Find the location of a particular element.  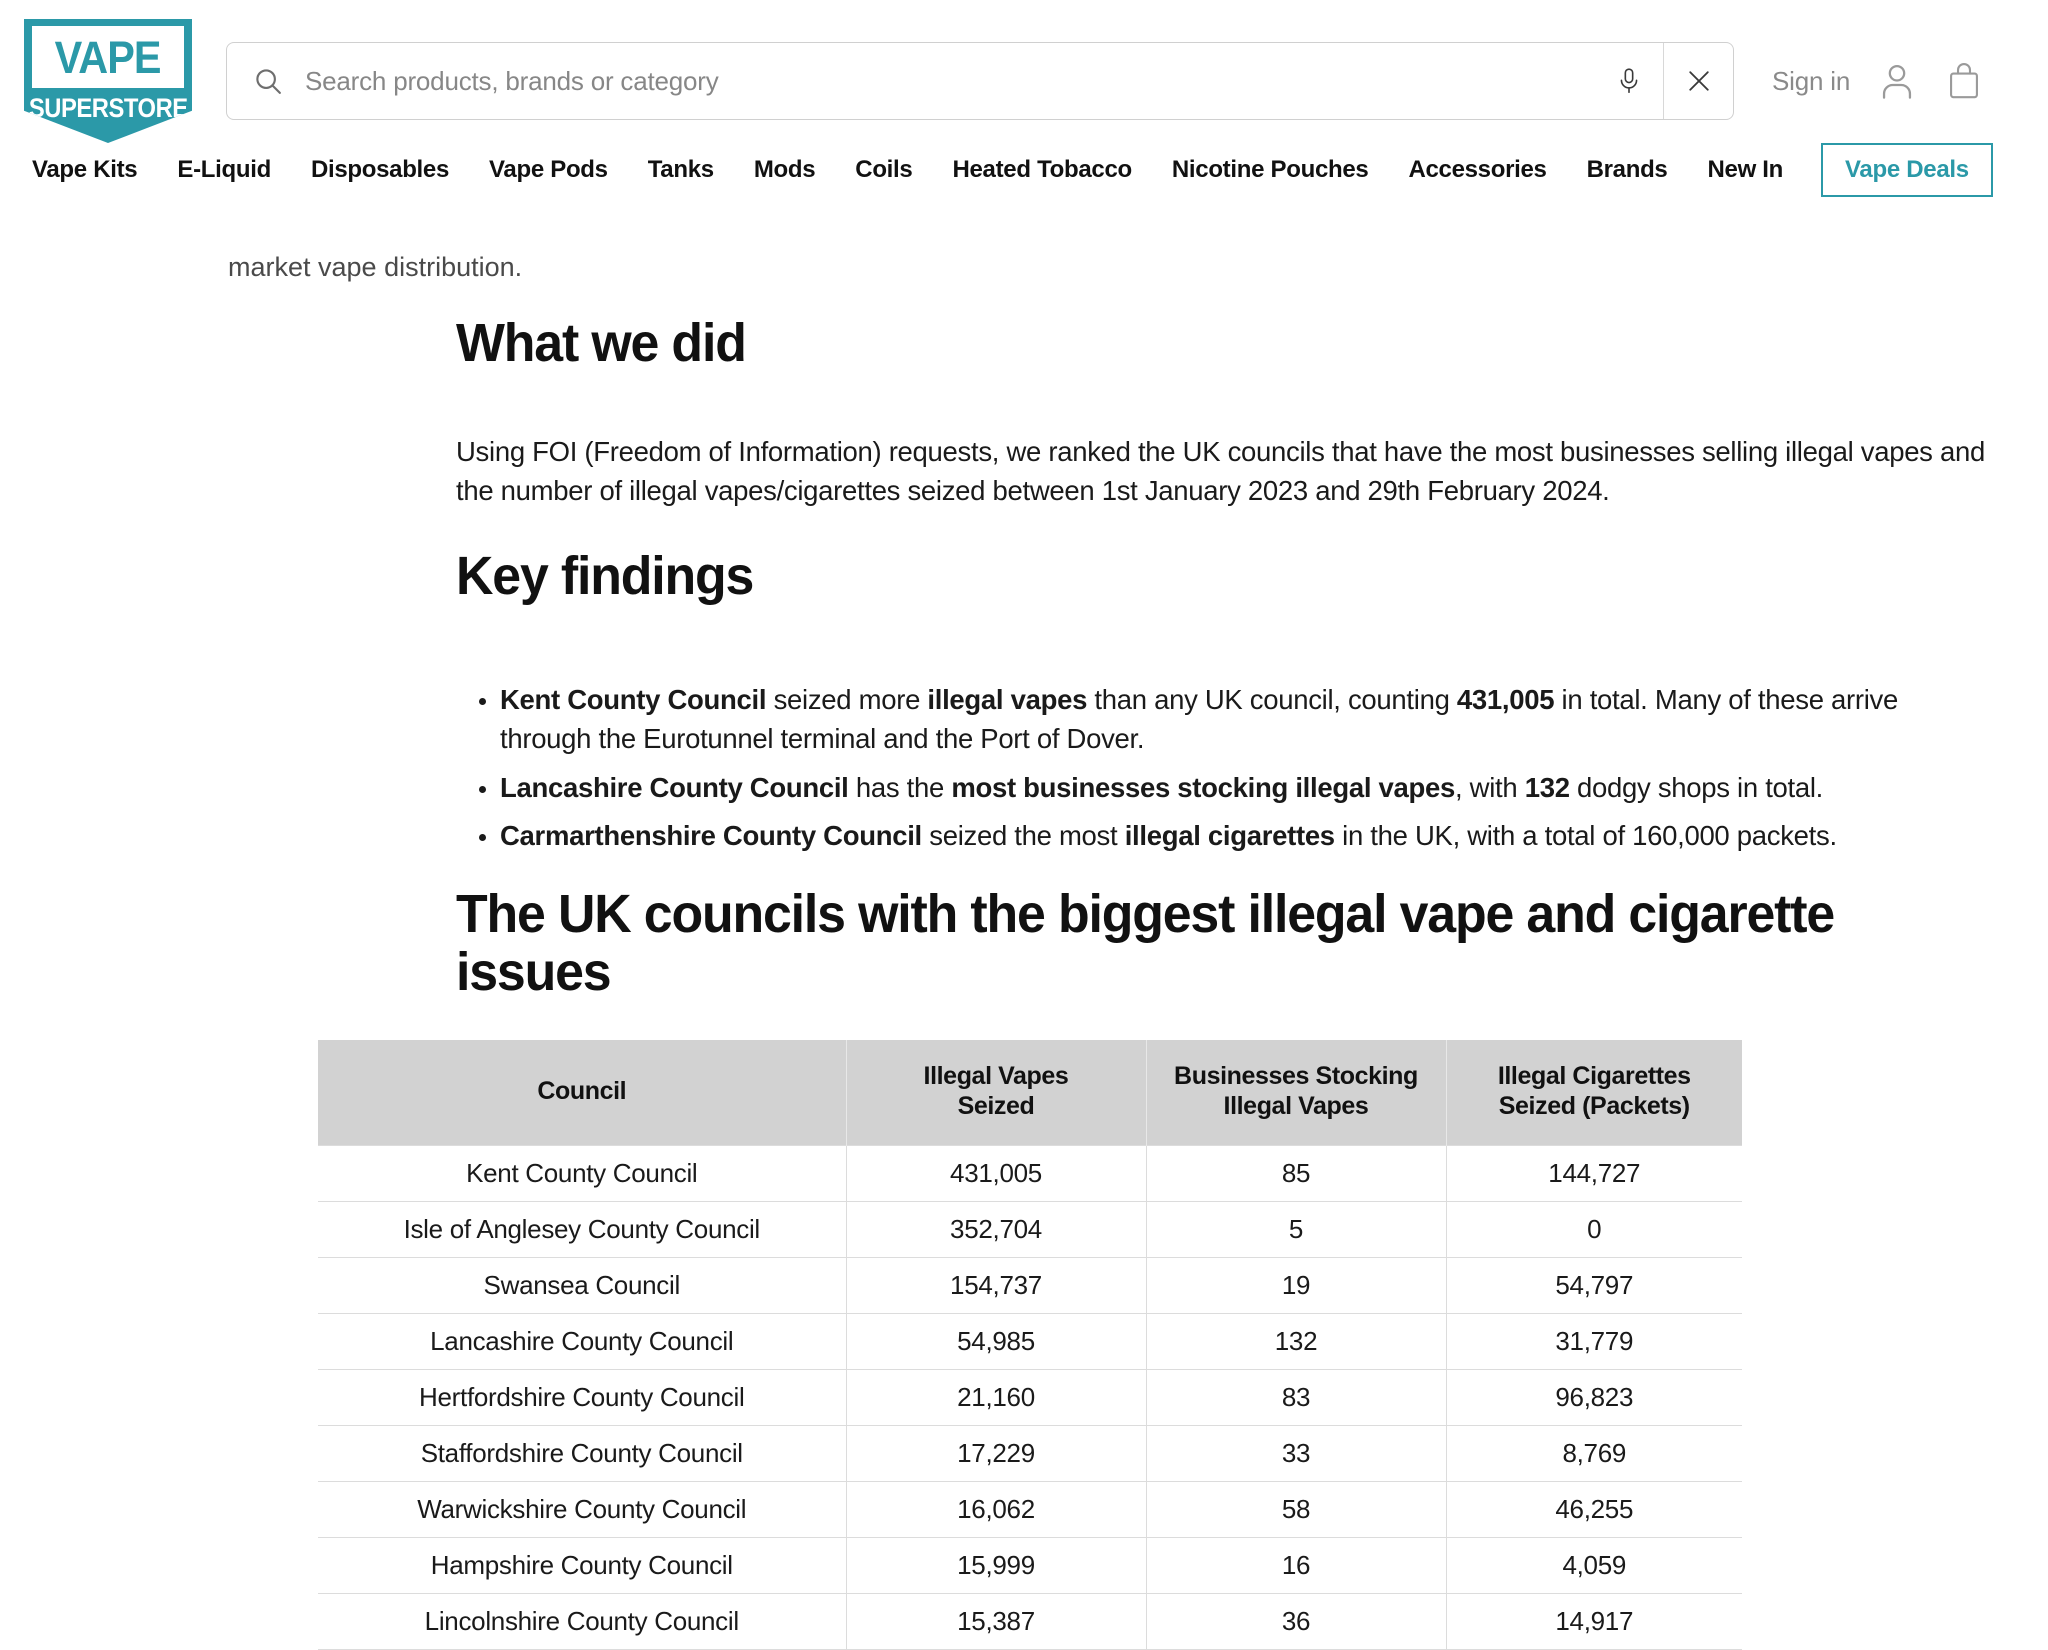

voice-search-button is located at coordinates (1629, 81).